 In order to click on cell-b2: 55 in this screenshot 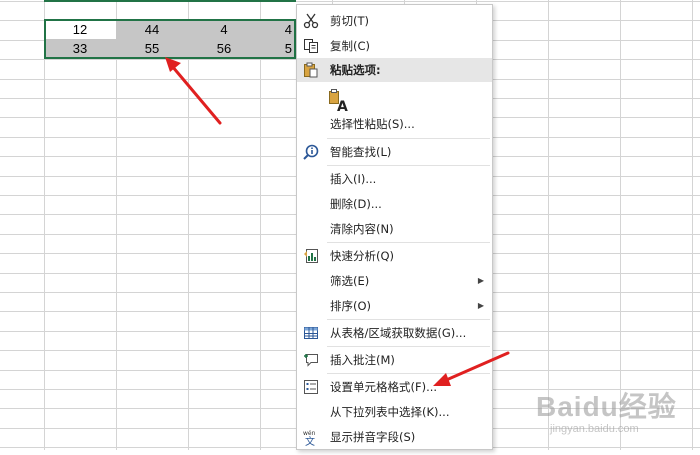, I will do `click(152, 49)`.